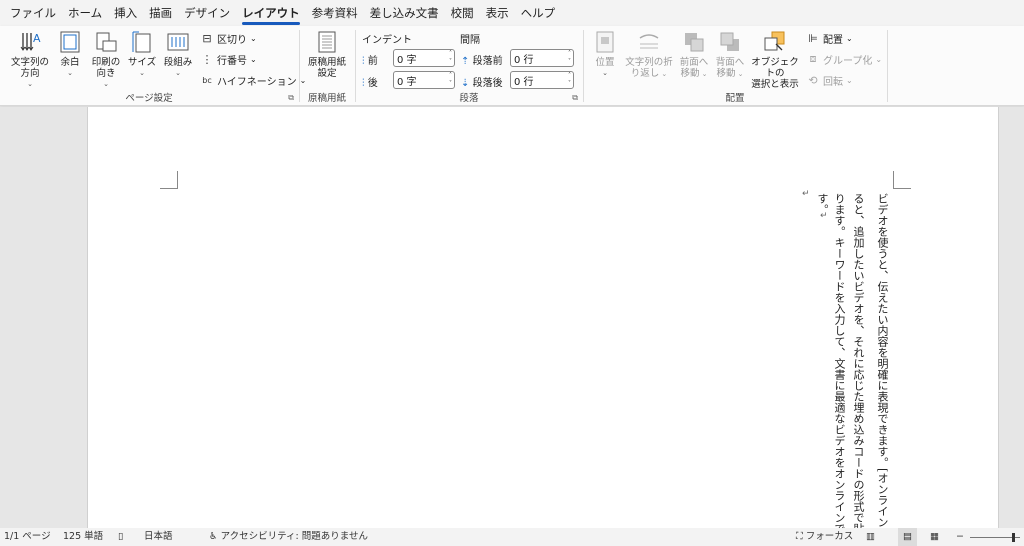 The height and width of the screenshot is (546, 1024). What do you see at coordinates (120, 537) in the screenshot?
I see `proofing-icon: ▯` at bounding box center [120, 537].